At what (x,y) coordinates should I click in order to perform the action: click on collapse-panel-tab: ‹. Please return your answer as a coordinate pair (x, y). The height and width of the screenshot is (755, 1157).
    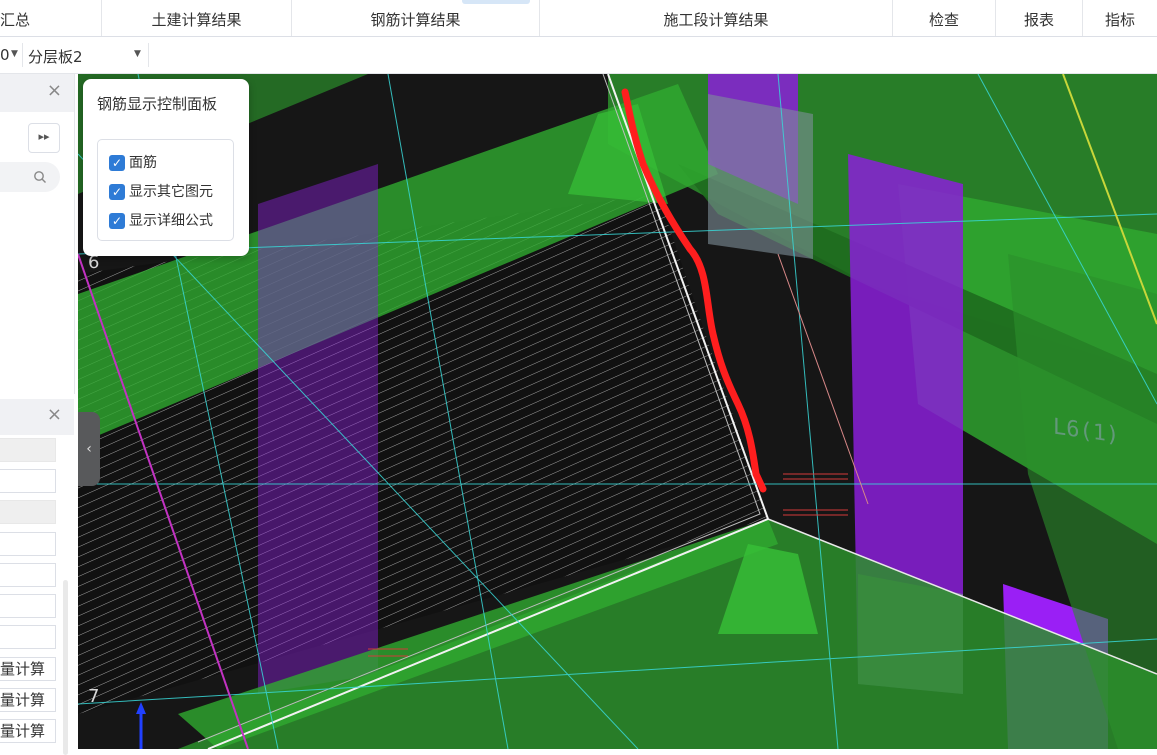
    Looking at the image, I should click on (89, 449).